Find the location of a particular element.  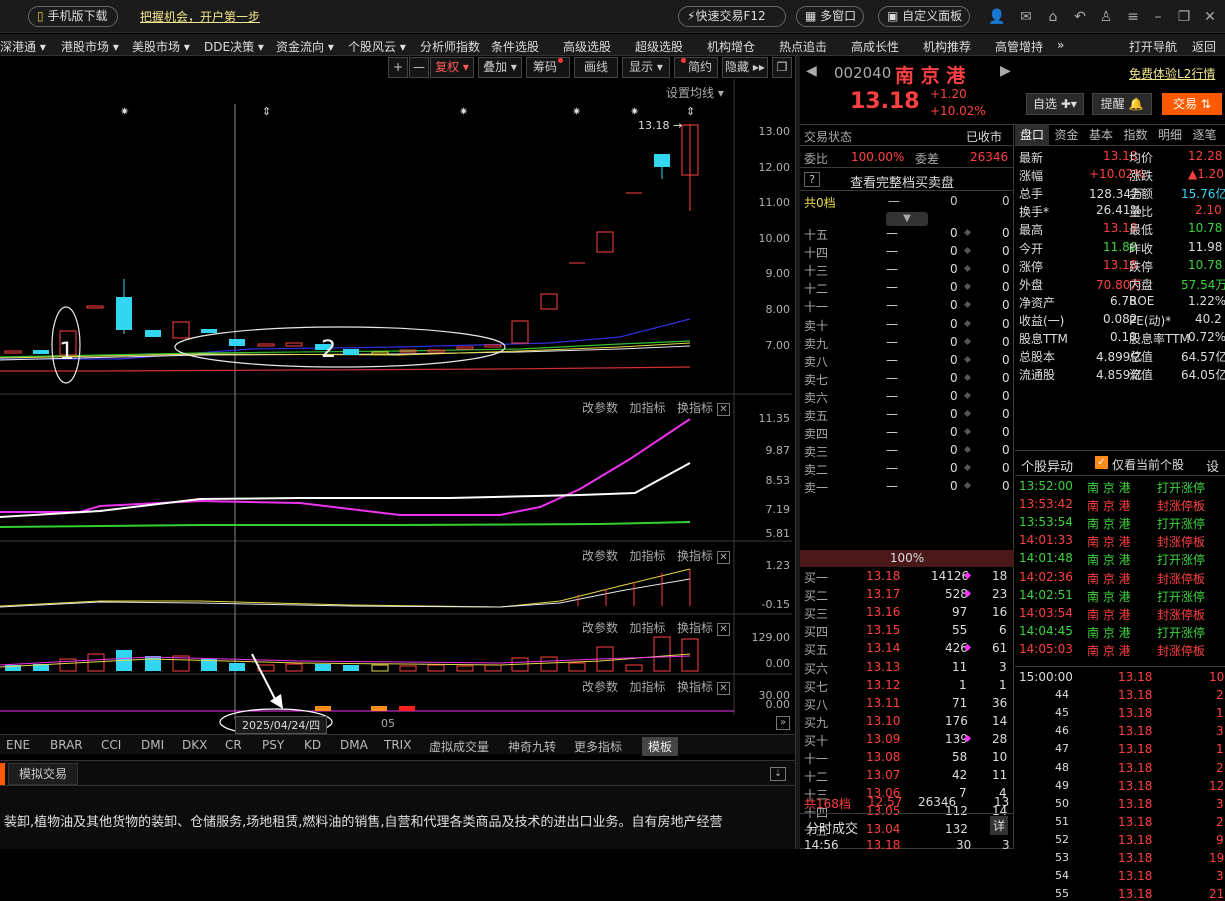

indicator-tab: 更多指标 is located at coordinates (598, 746).